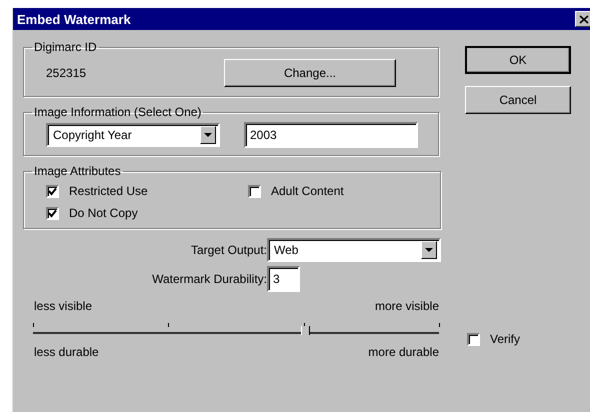 The image size is (590, 412). I want to click on dialog-button: OK, so click(518, 60).